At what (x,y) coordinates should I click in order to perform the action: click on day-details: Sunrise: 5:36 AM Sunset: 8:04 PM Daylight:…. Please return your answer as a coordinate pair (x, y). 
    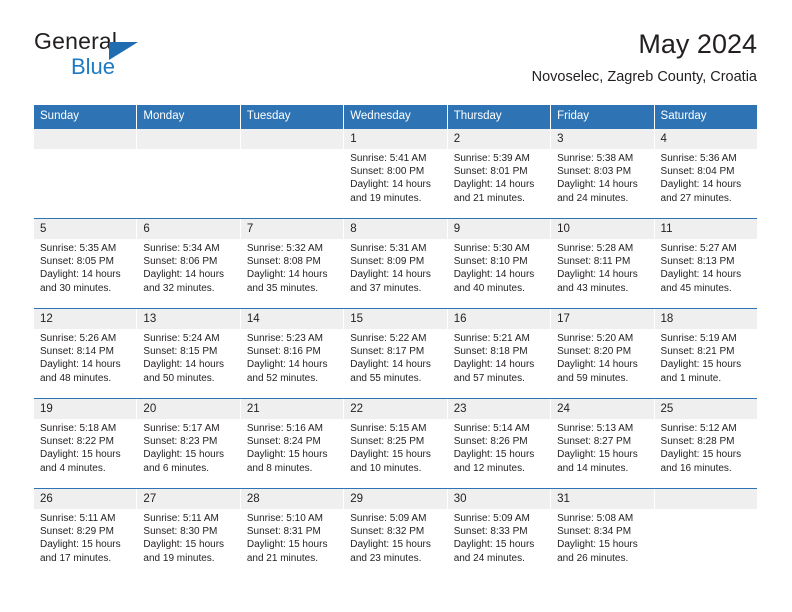
    Looking at the image, I should click on (706, 177).